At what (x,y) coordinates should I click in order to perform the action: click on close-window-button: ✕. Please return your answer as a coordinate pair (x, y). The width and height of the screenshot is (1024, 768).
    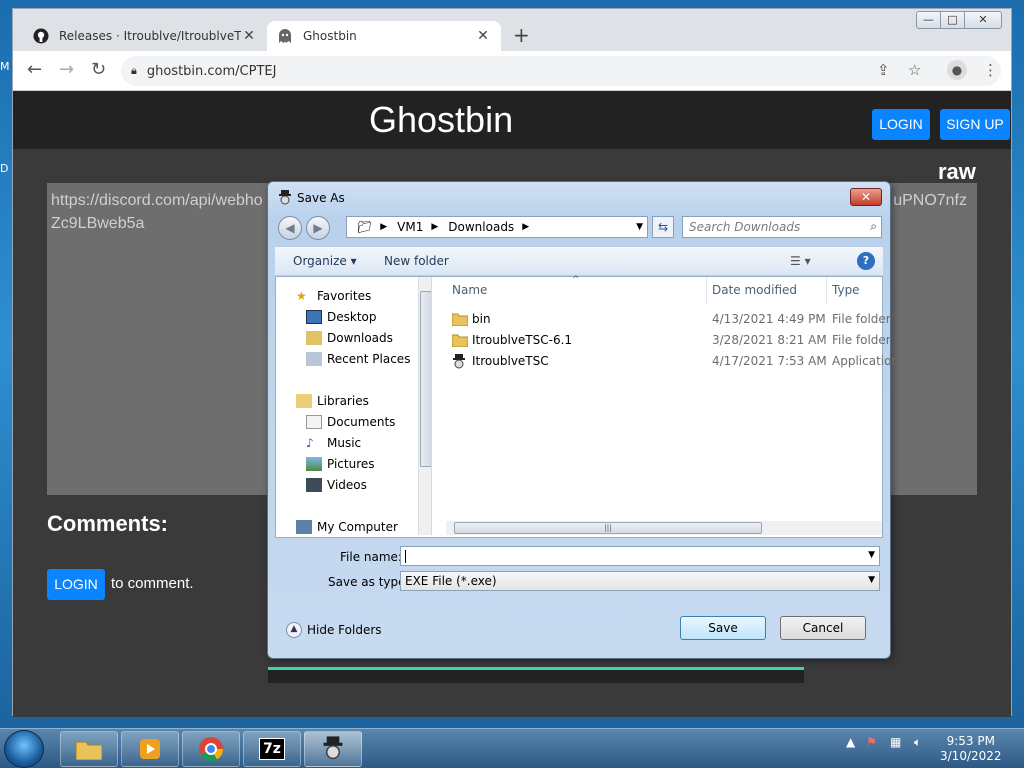
    Looking at the image, I should click on (983, 20).